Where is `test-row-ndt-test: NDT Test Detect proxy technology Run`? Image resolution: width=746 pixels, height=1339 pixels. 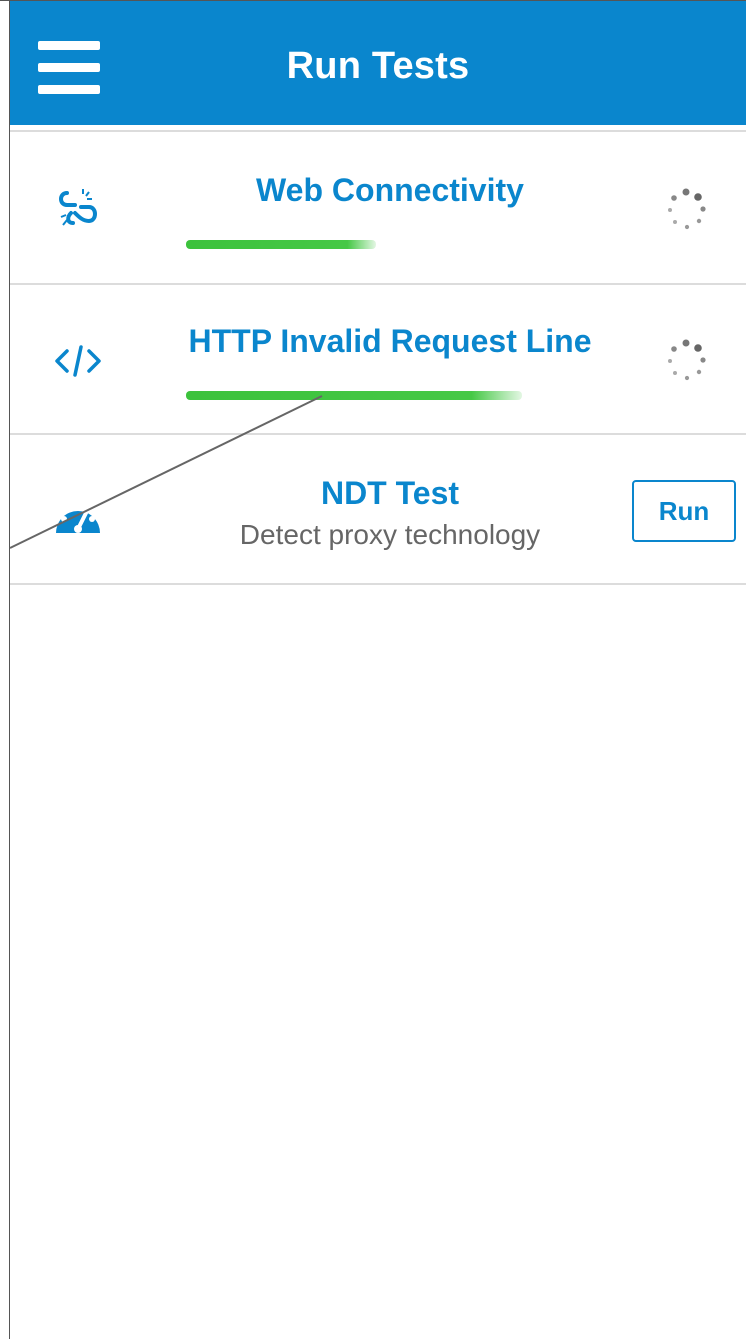
test-row-ndt-test: NDT Test Detect proxy technology Run is located at coordinates (378, 509).